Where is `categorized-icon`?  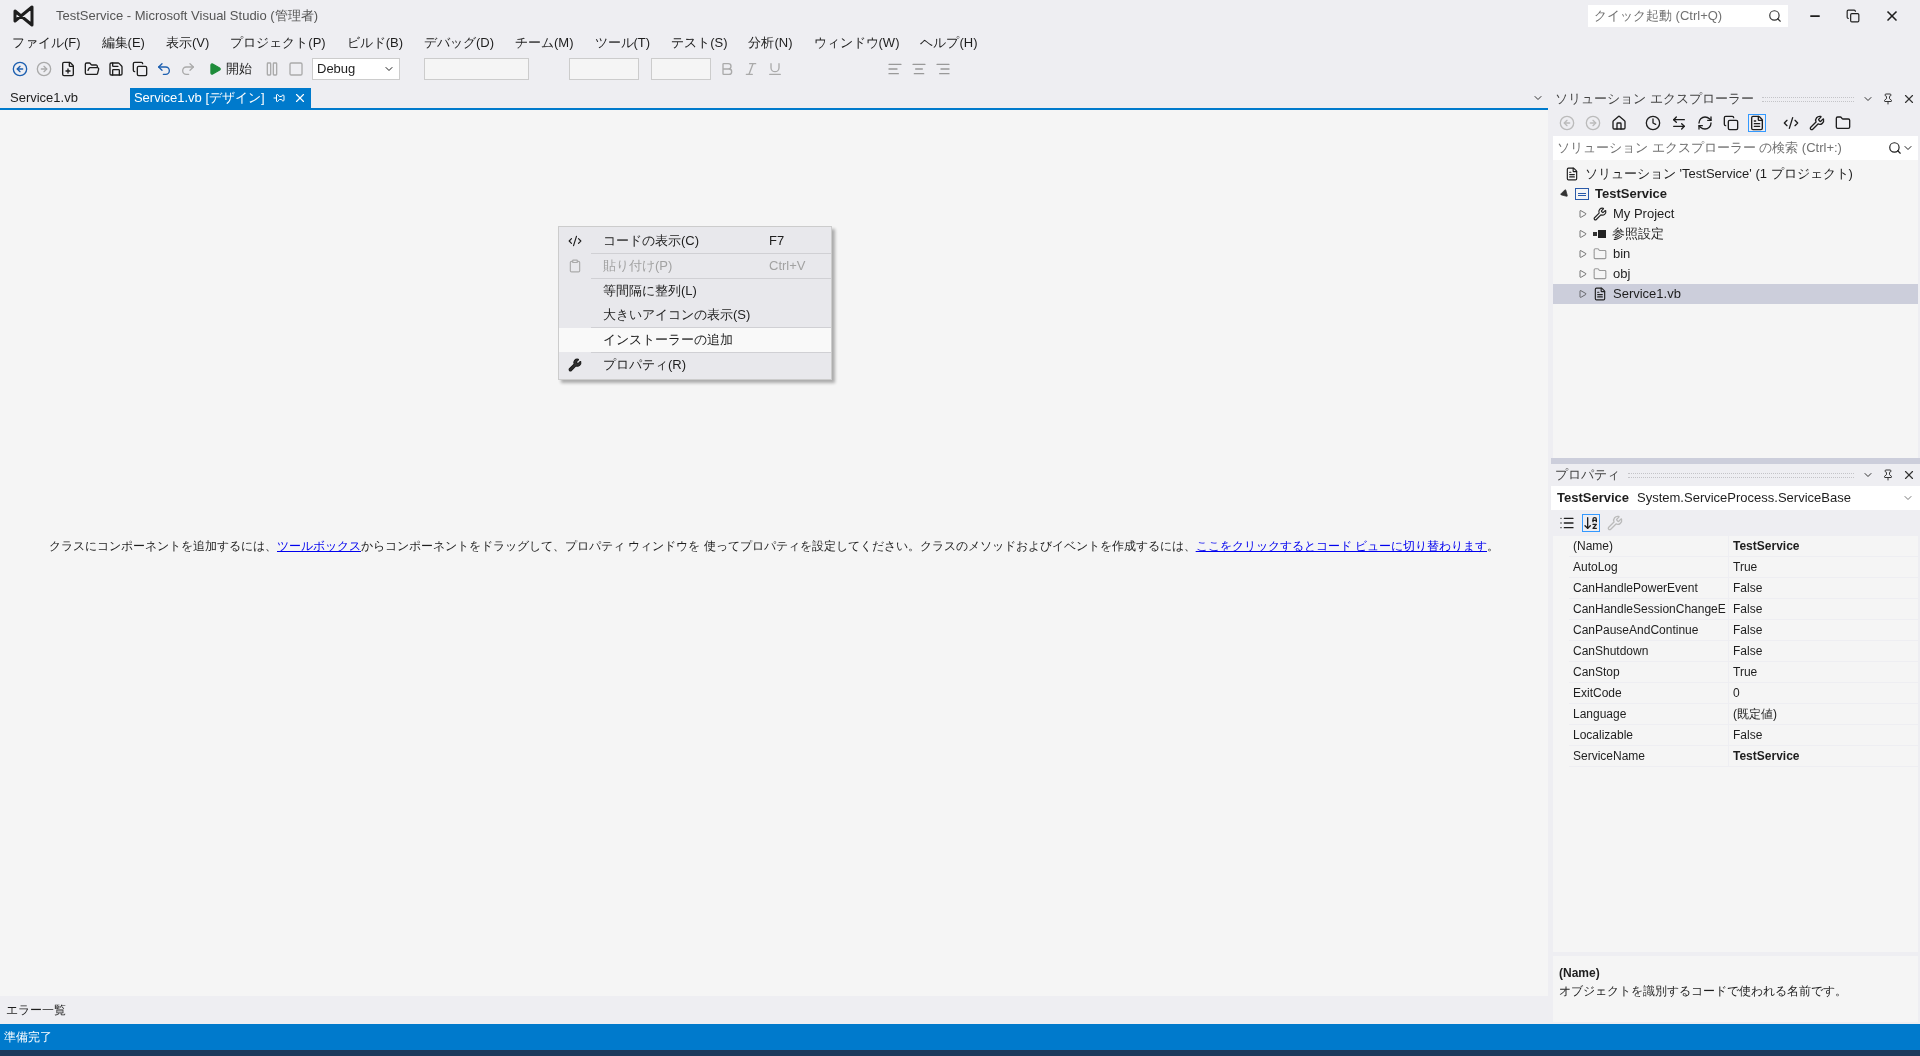
categorized-icon is located at coordinates (1567, 523).